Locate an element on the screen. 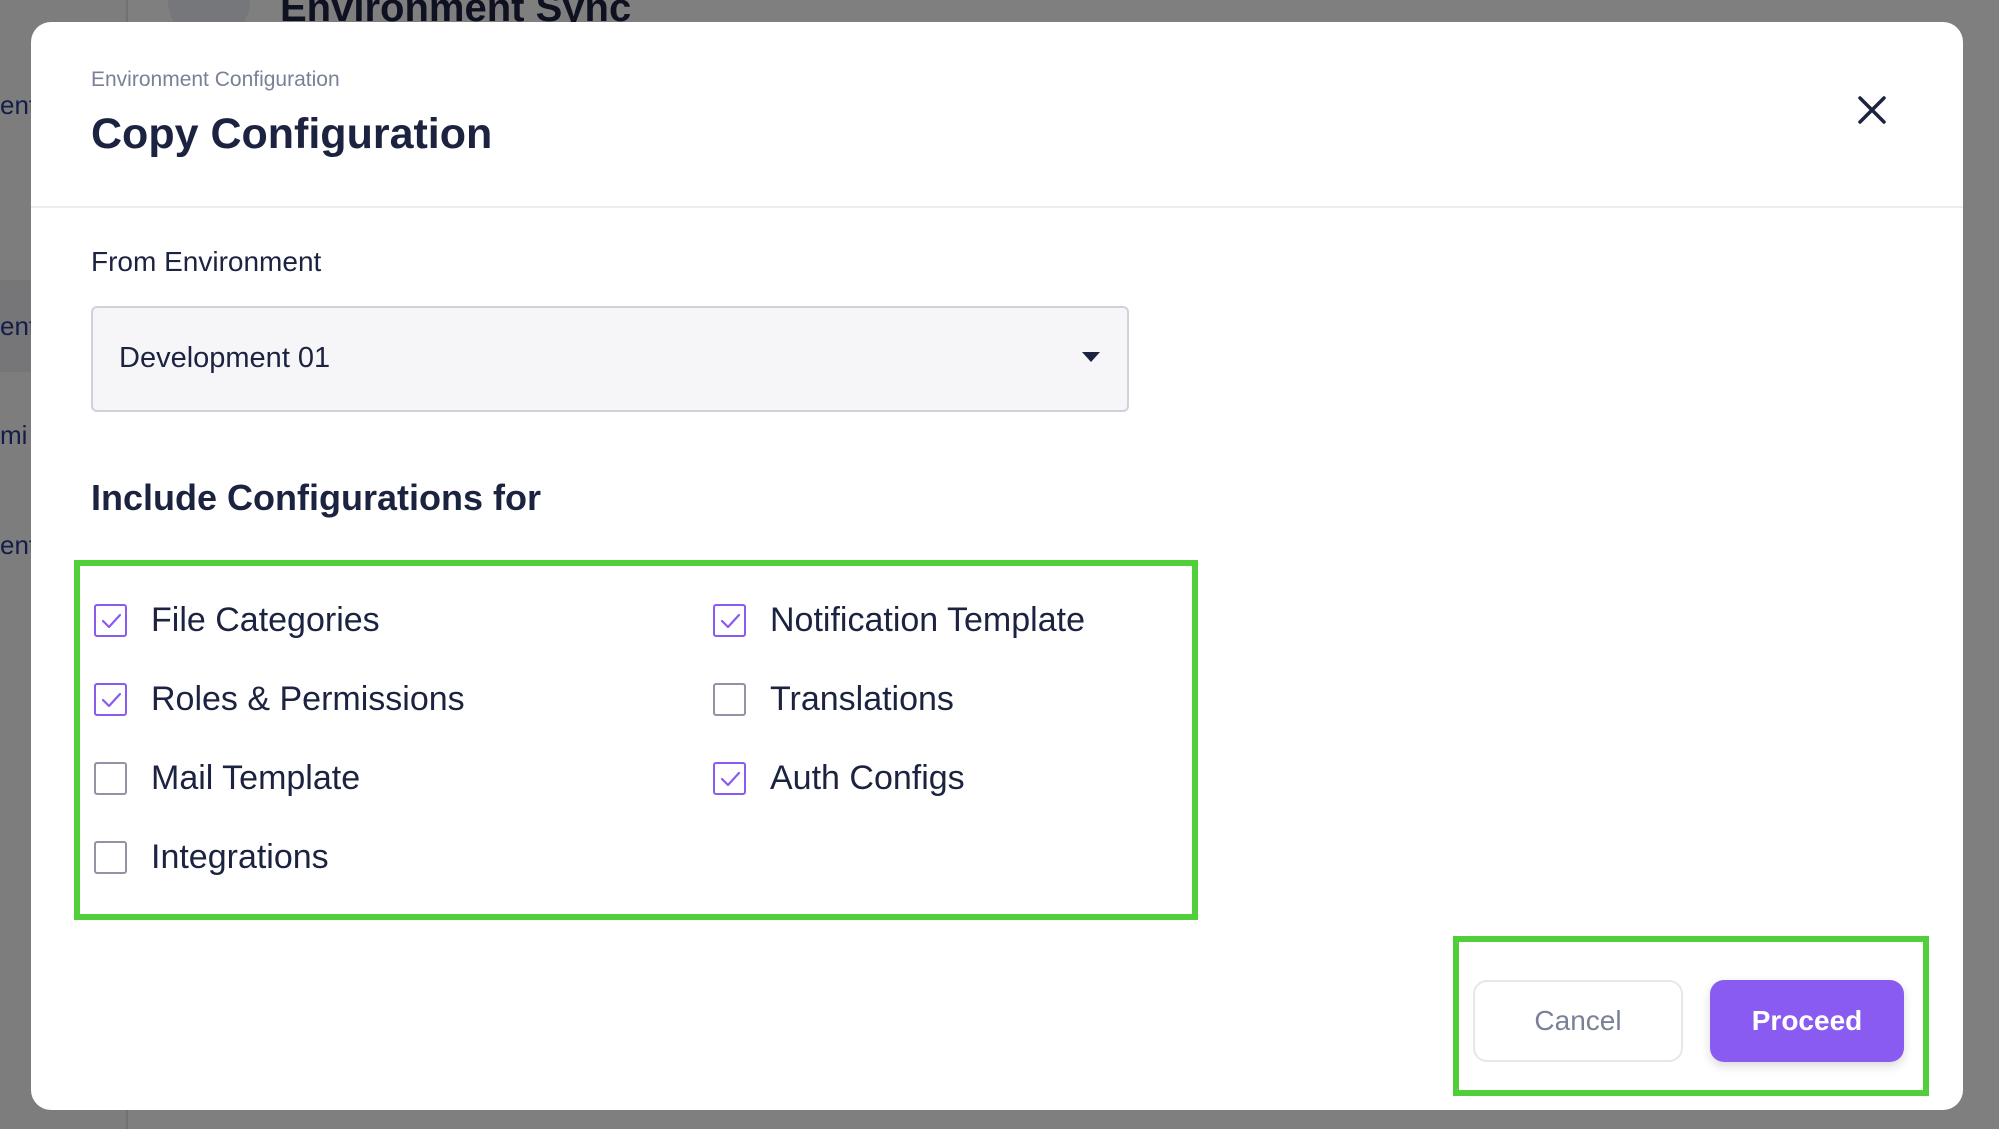 This screenshot has width=1999, height=1129. from-environment-select: Development 01 is located at coordinates (610, 359).